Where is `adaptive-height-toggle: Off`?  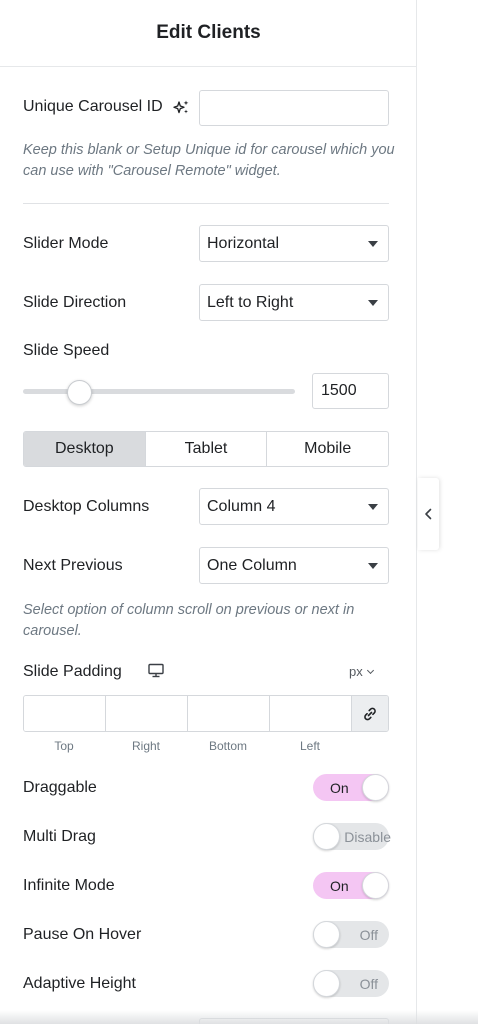 adaptive-height-toggle: Off is located at coordinates (351, 983).